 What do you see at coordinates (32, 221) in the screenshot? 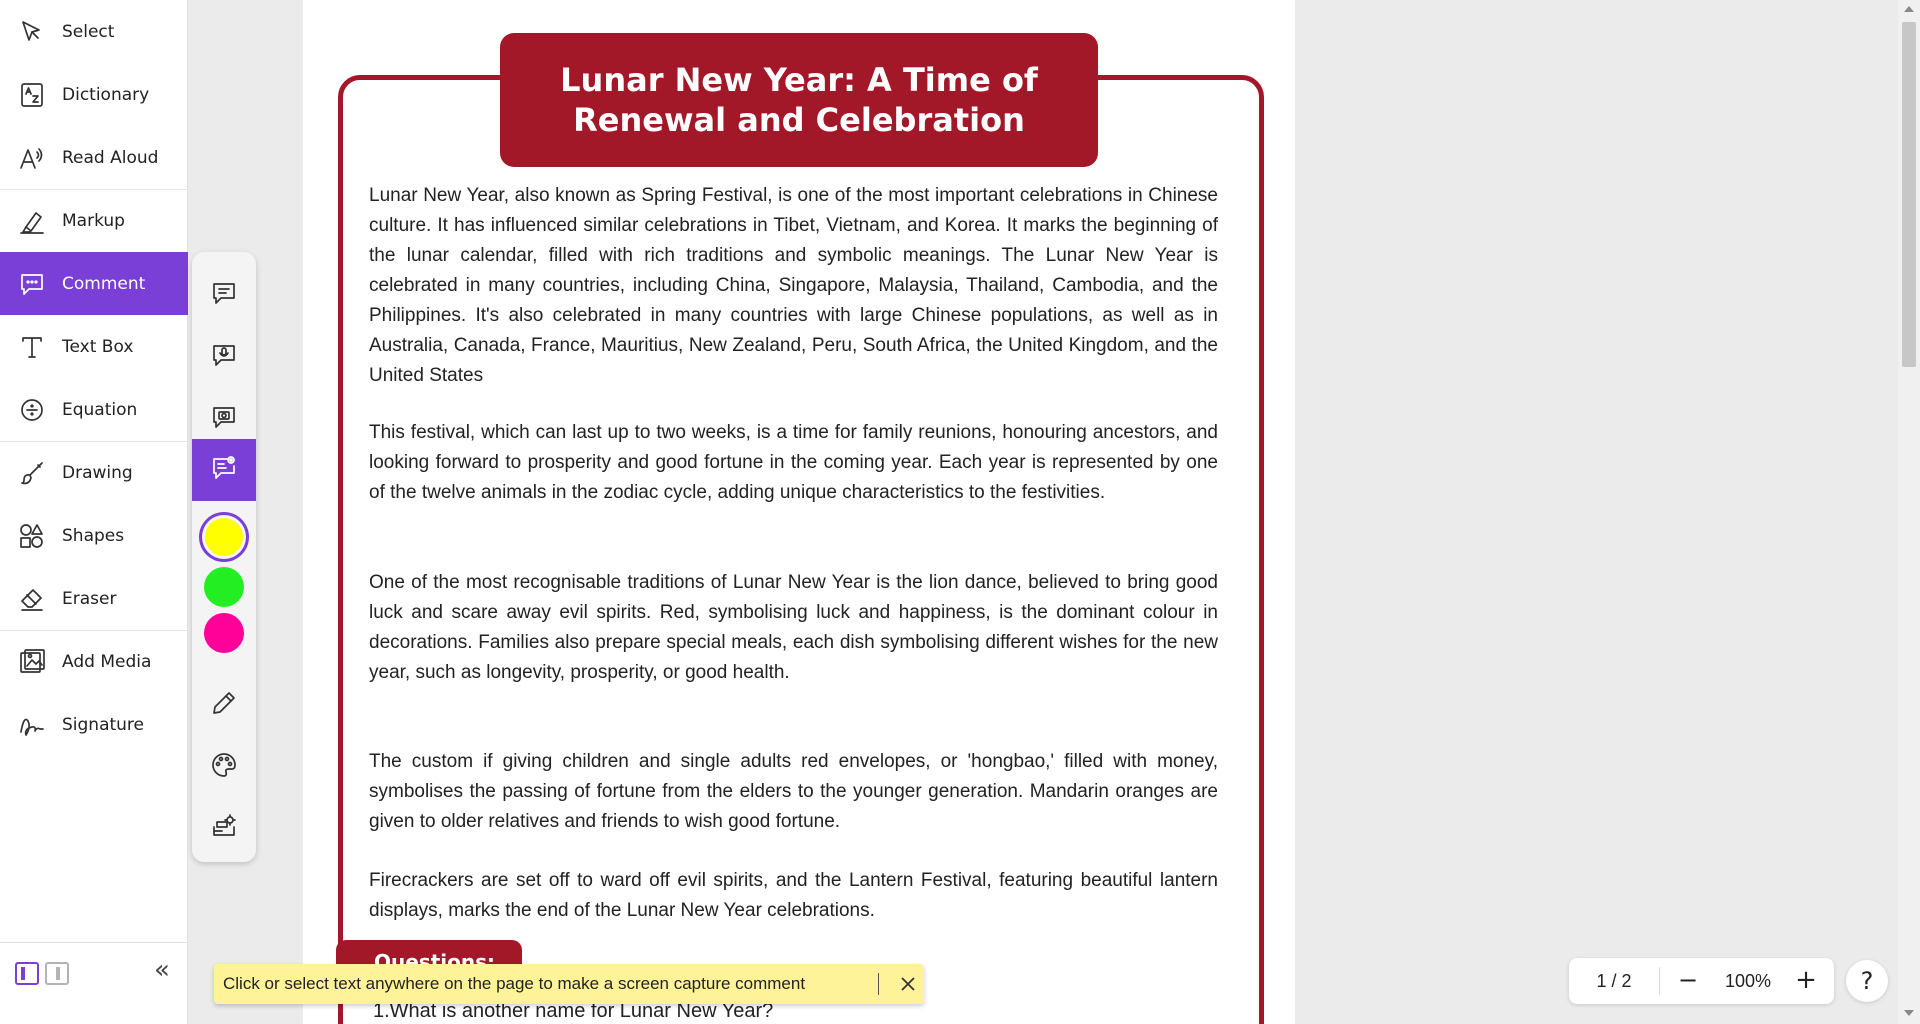
I see `highlighter-icon` at bounding box center [32, 221].